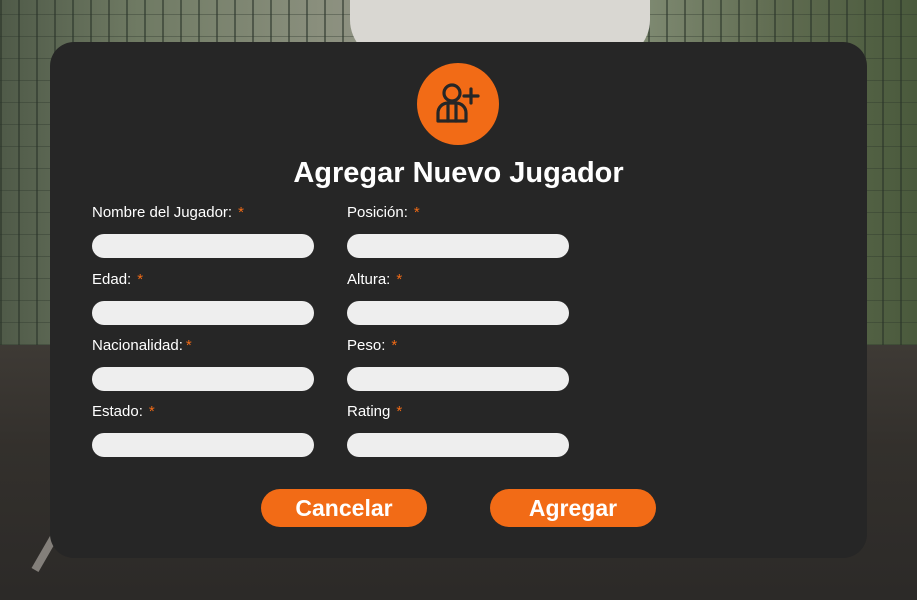  What do you see at coordinates (458, 412) in the screenshot?
I see `rating-label: Rating *` at bounding box center [458, 412].